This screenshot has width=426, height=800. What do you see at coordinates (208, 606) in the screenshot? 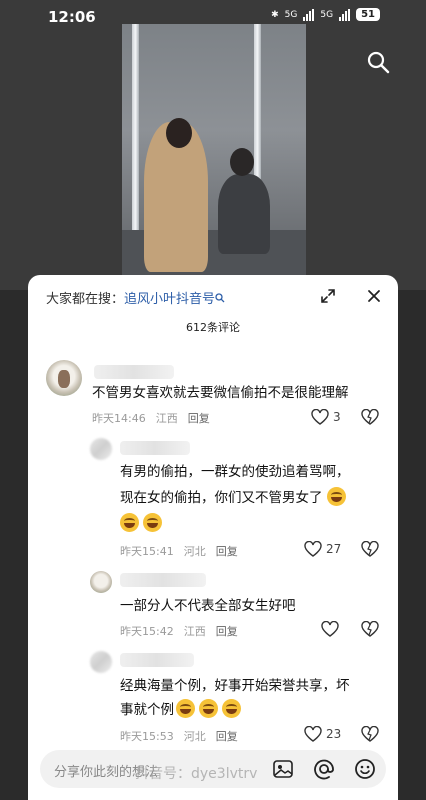
I see `comment-text: 一部分人不代表全部女生好吧` at bounding box center [208, 606].